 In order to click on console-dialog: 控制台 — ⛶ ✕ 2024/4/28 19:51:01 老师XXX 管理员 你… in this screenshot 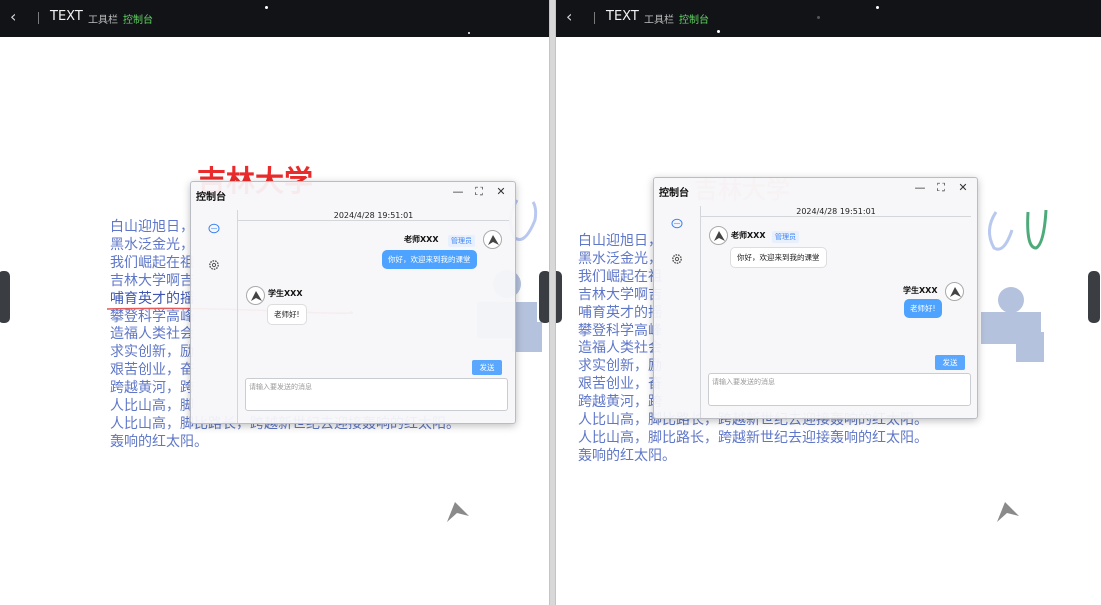, I will do `click(815, 298)`.